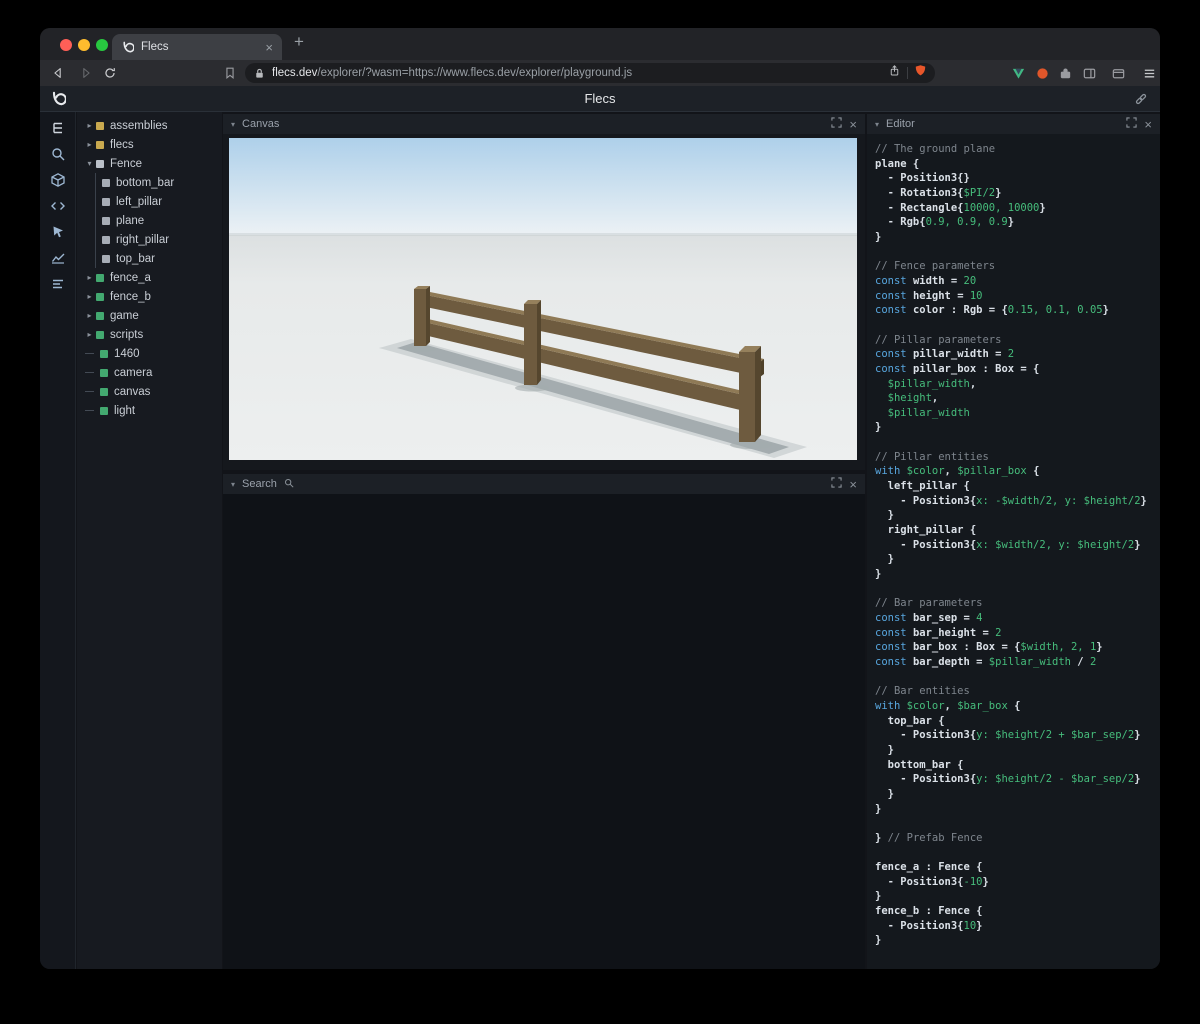 This screenshot has height=1024, width=1200. What do you see at coordinates (1149, 73) in the screenshot?
I see `browser-menu-icon` at bounding box center [1149, 73].